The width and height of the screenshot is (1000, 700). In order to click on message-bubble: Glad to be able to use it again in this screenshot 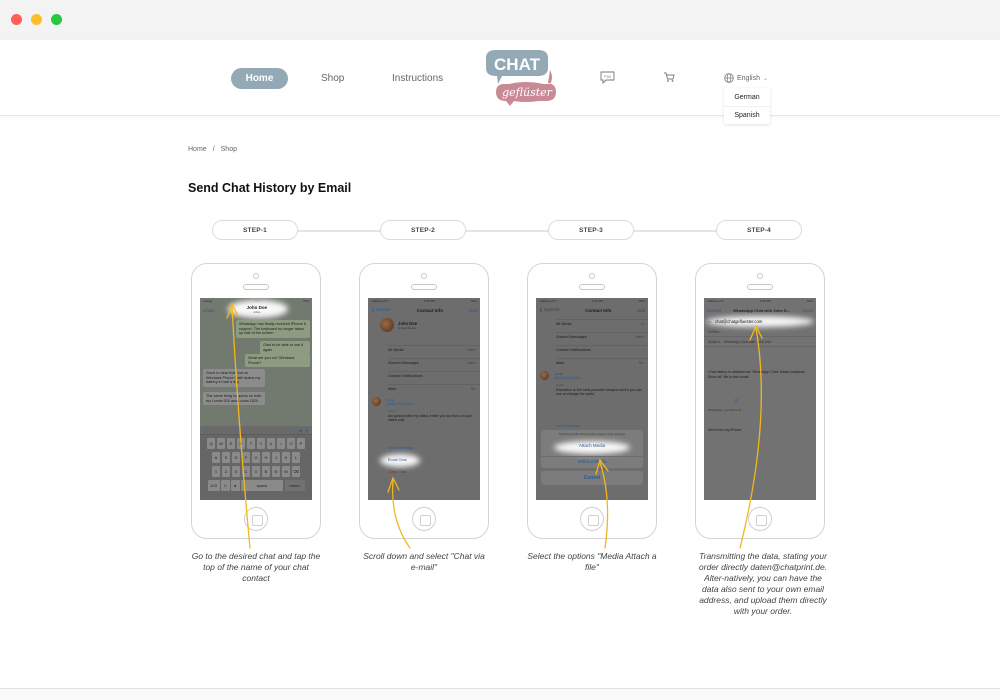, I will do `click(285, 348)`.